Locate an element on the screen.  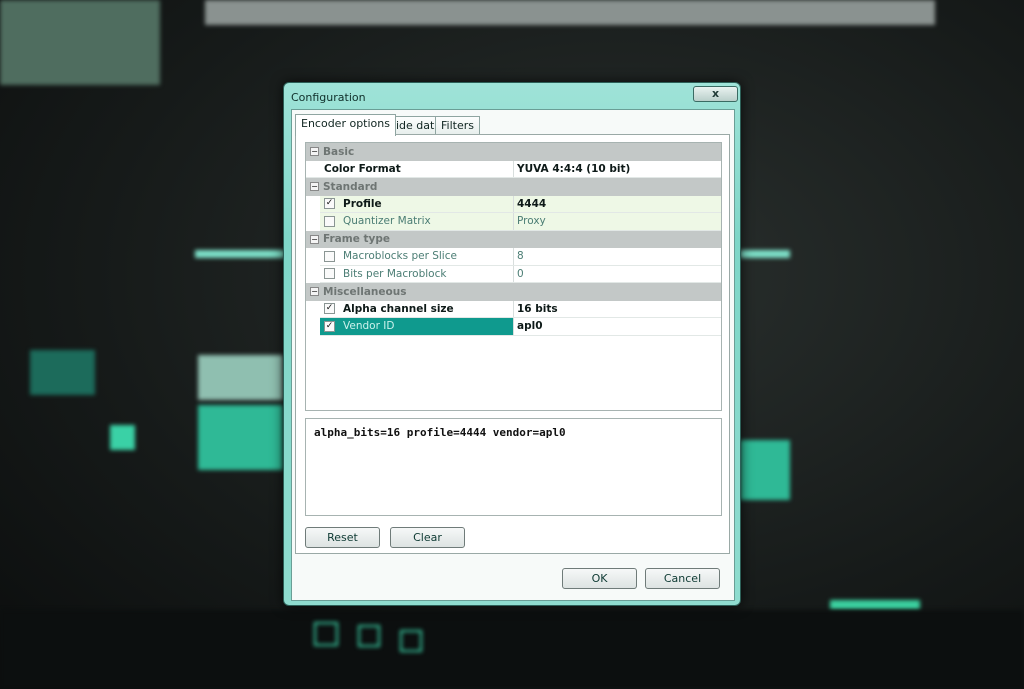
category-label: Frame type is located at coordinates (356, 239).